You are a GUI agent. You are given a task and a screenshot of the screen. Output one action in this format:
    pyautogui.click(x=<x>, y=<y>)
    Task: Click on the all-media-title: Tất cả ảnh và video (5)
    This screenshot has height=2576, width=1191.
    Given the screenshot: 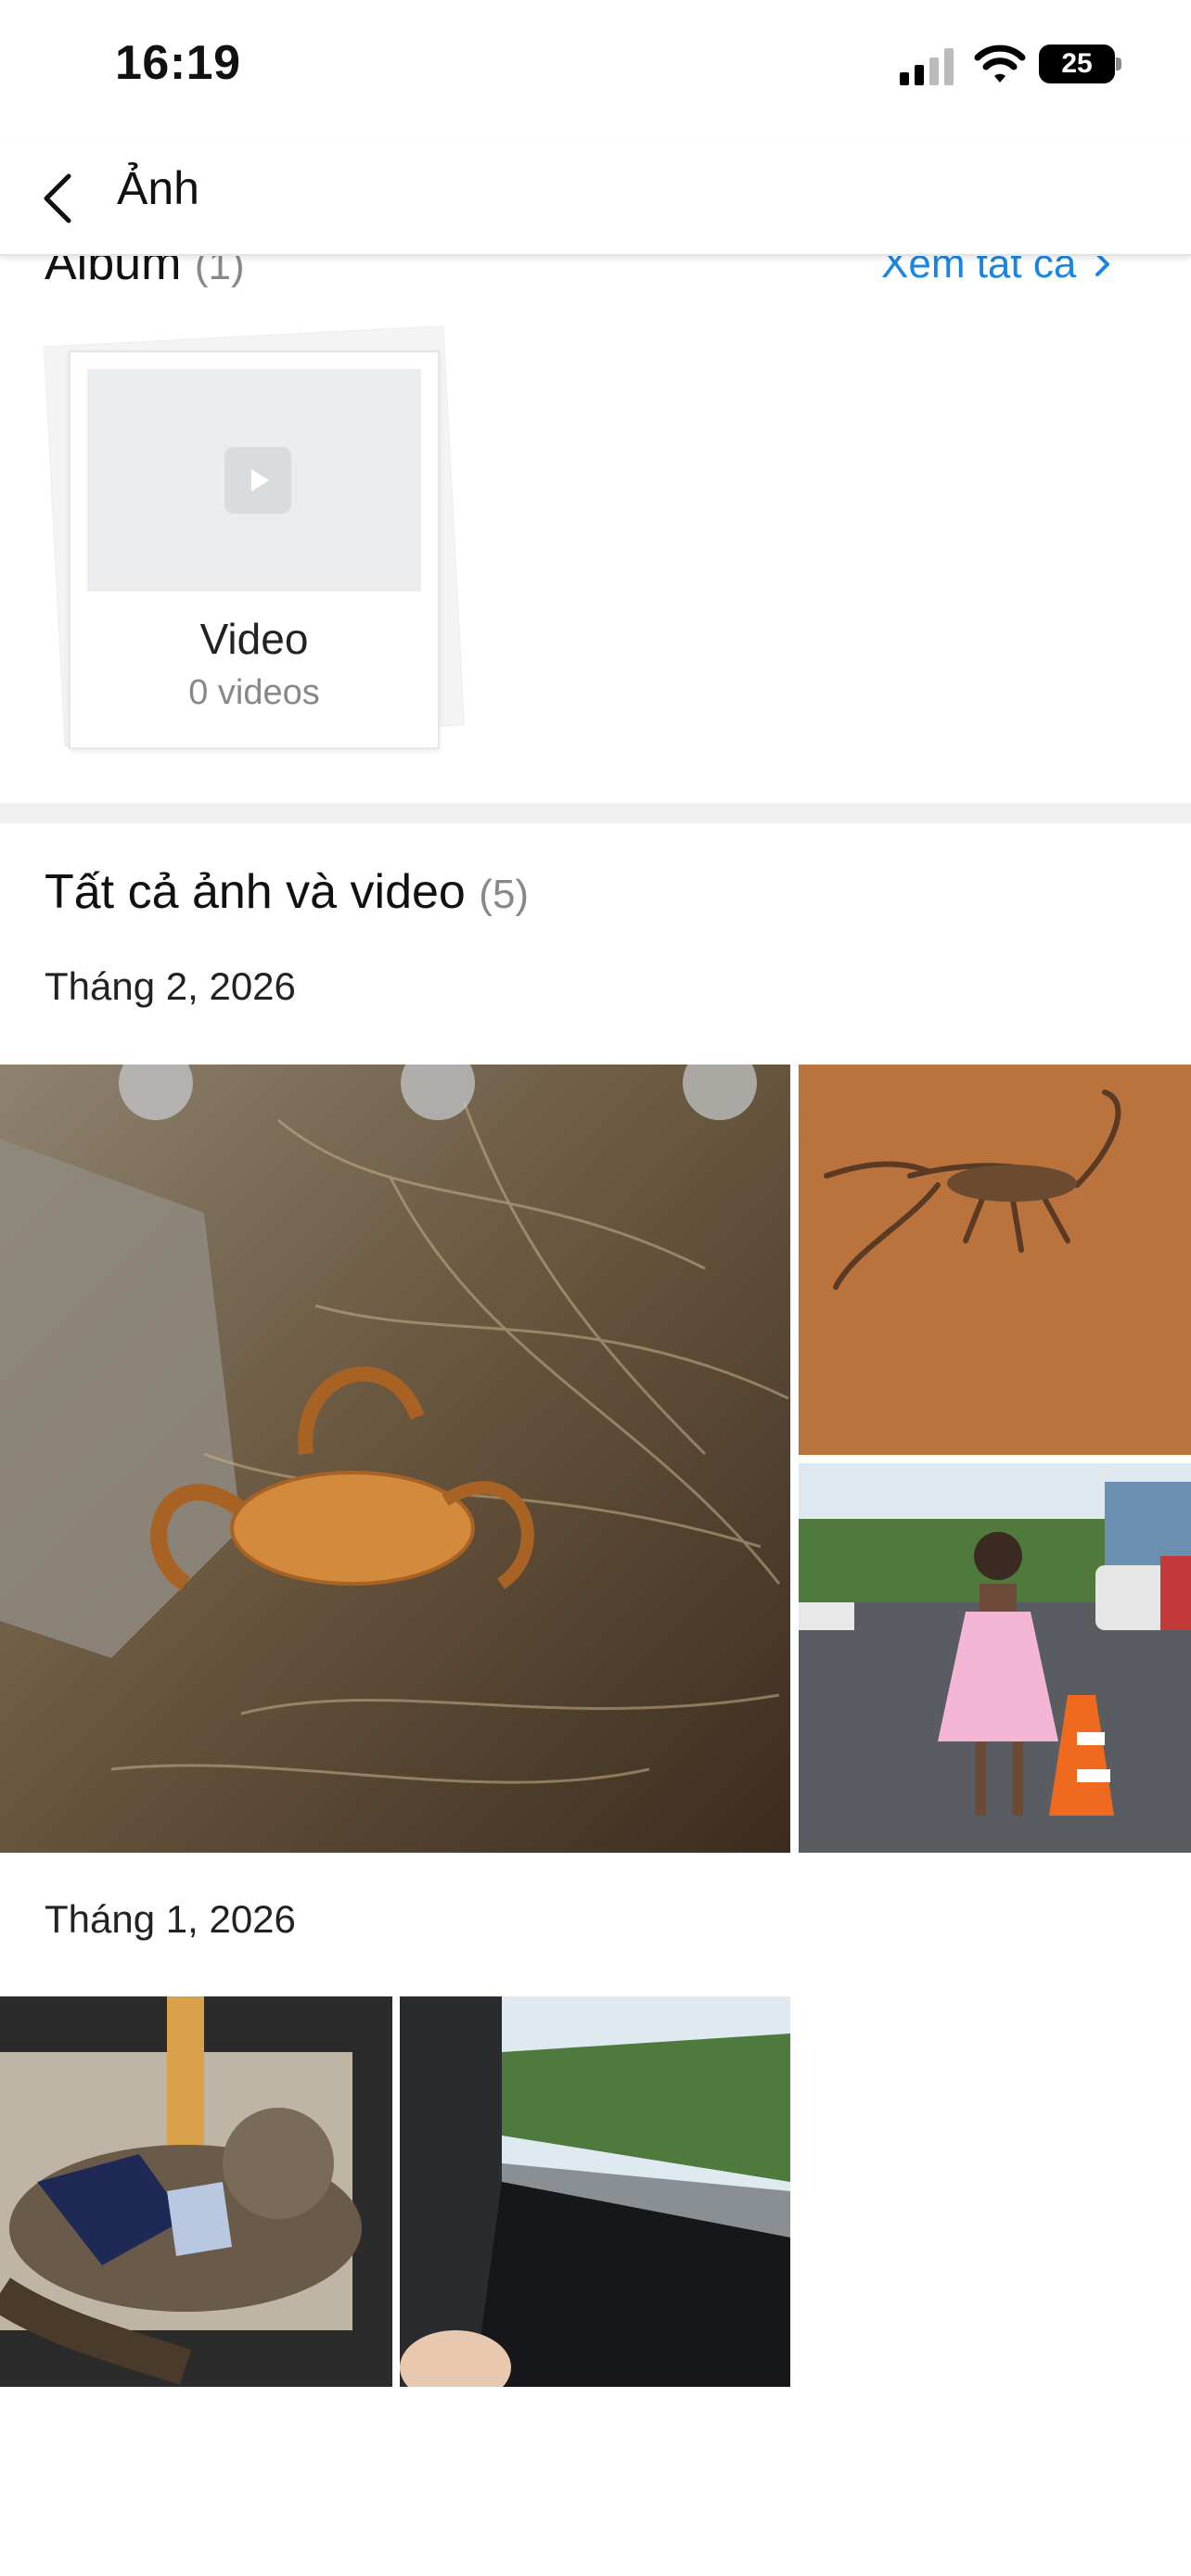 What is the action you would take?
    pyautogui.click(x=287, y=892)
    